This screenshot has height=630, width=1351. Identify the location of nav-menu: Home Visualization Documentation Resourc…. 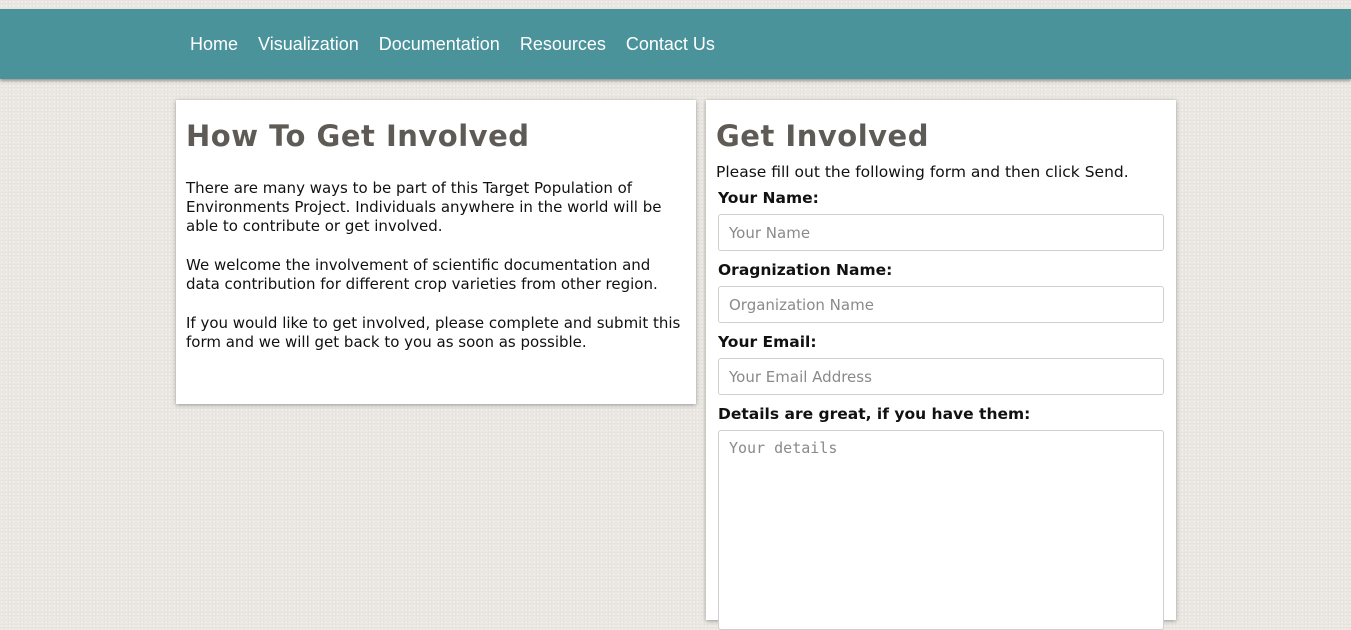
(452, 44).